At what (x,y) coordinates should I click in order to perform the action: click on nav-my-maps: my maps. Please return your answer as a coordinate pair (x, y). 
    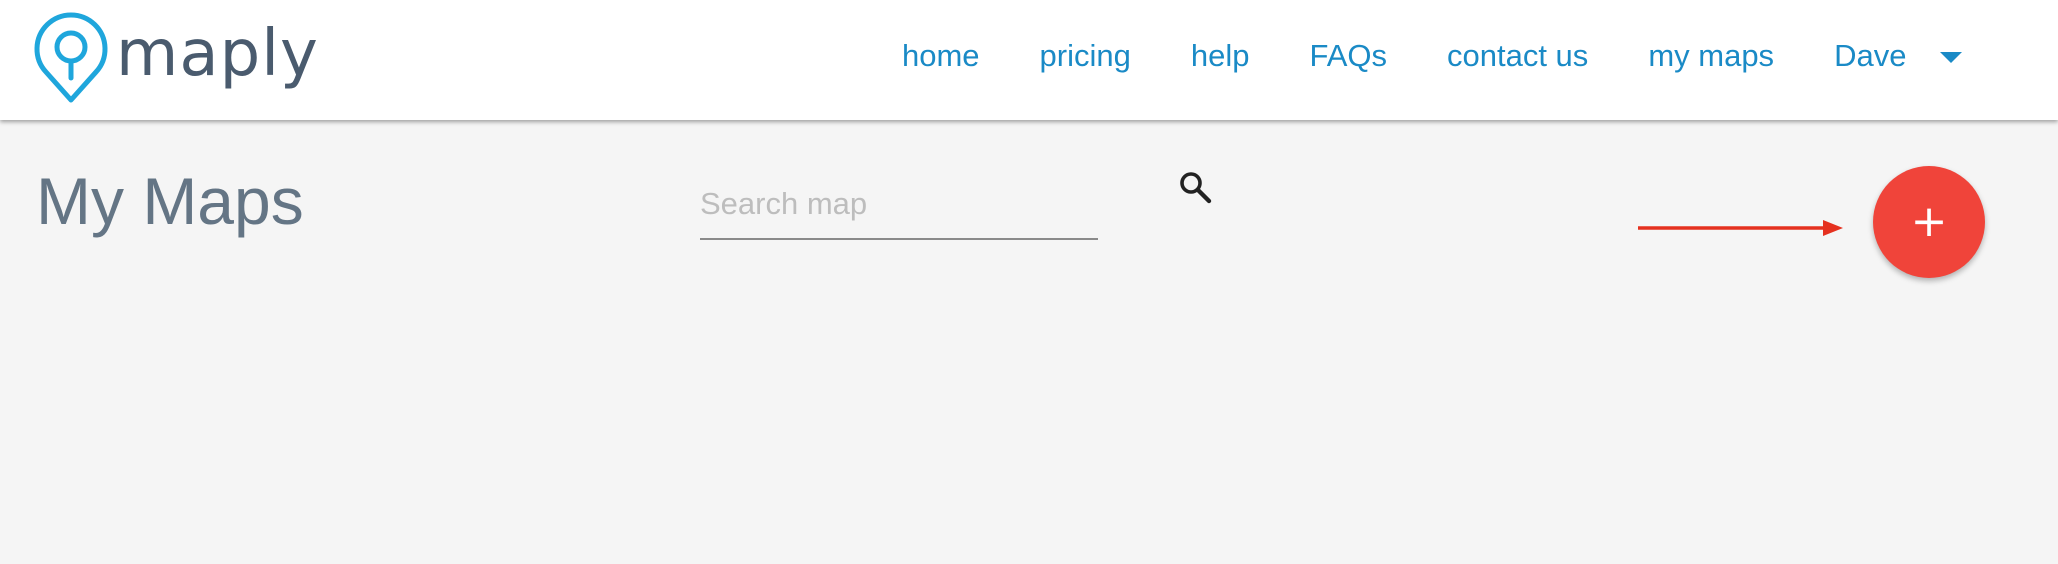
    Looking at the image, I should click on (1711, 56).